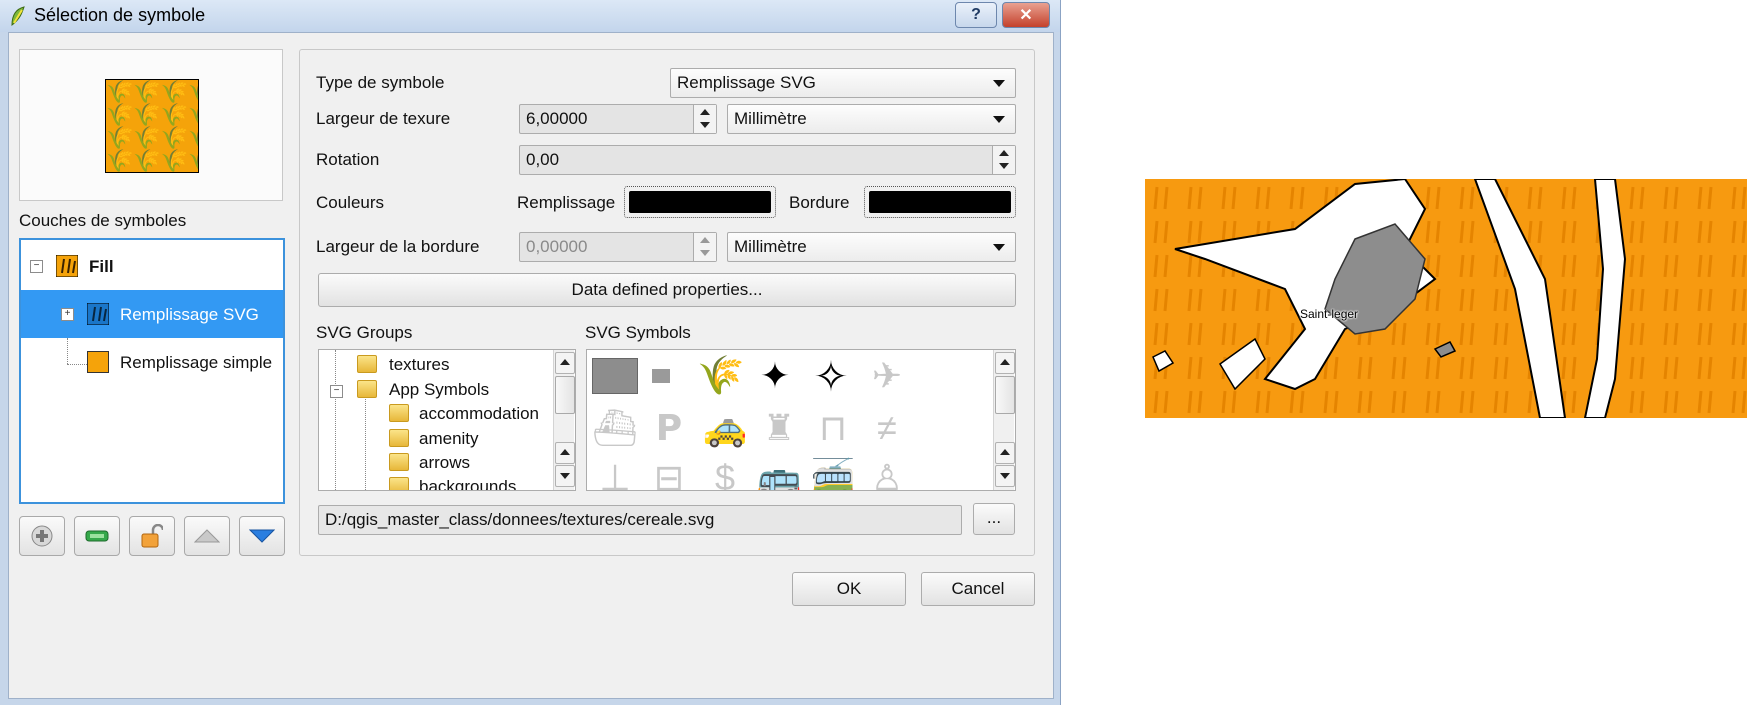  I want to click on symbol-star-icon: ✦, so click(775, 376).